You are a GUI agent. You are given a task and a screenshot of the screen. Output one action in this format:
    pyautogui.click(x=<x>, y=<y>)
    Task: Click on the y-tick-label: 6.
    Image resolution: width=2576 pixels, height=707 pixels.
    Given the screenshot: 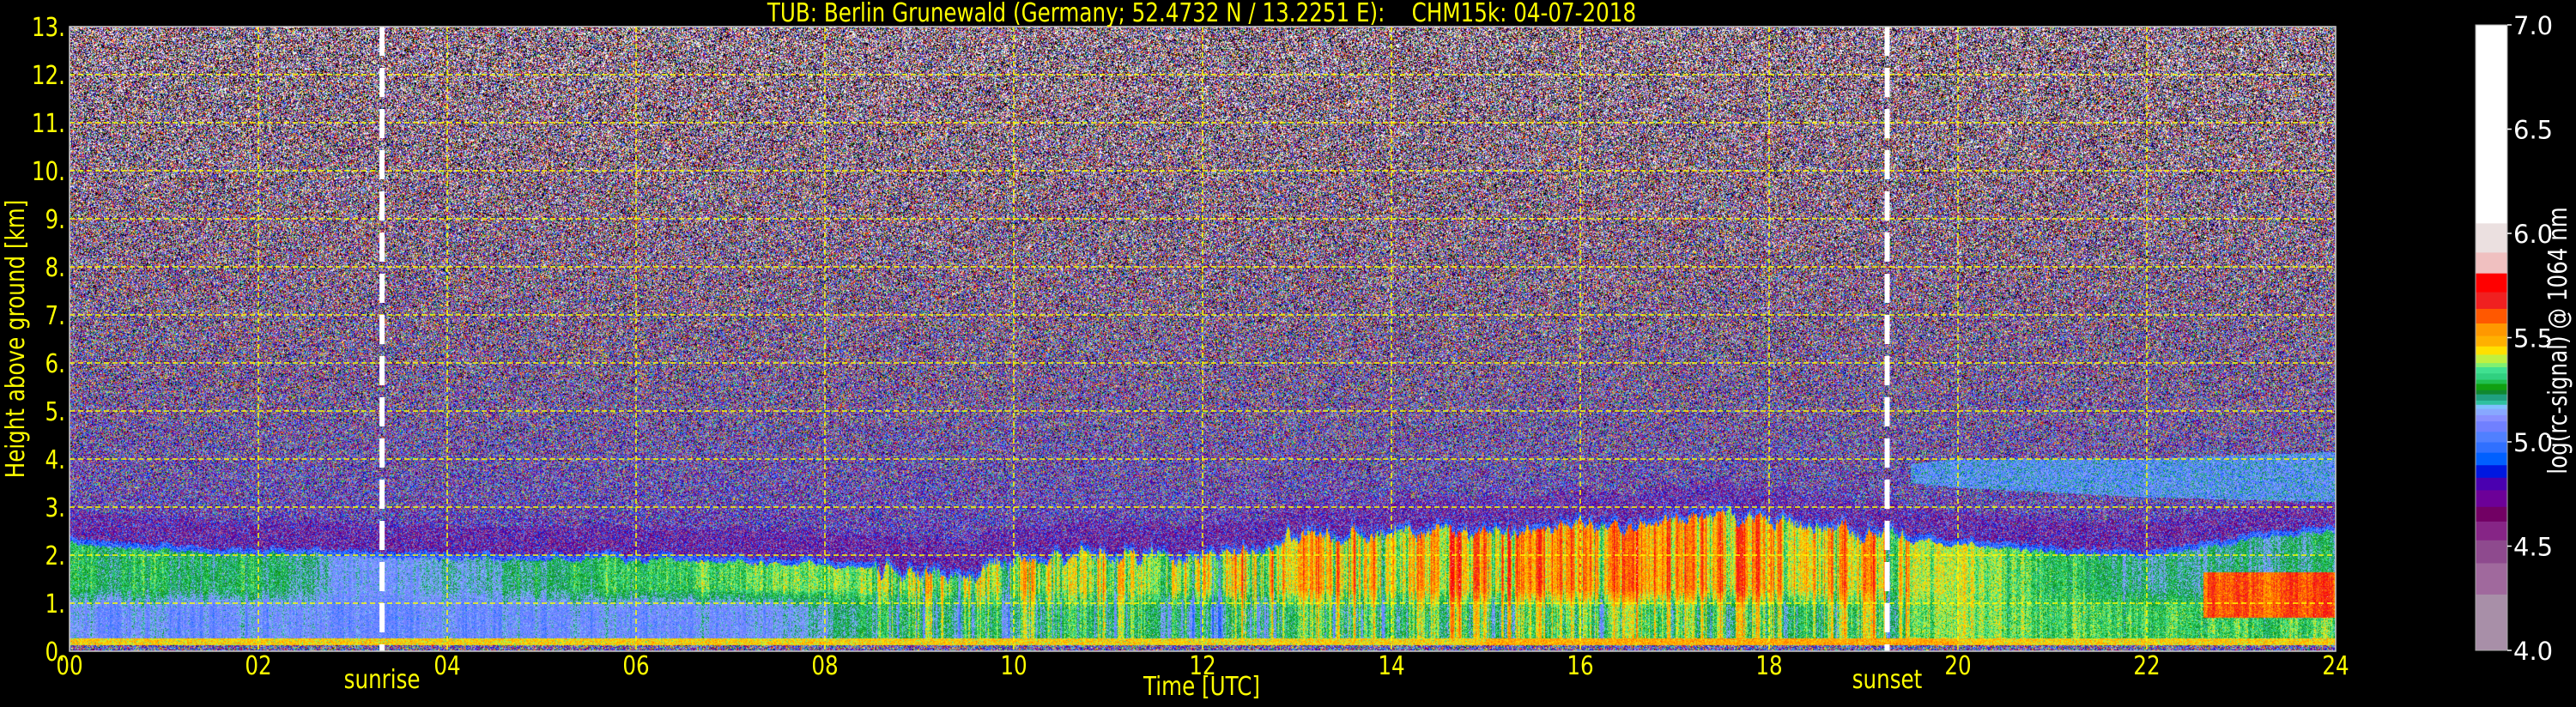 What is the action you would take?
    pyautogui.click(x=55, y=364)
    